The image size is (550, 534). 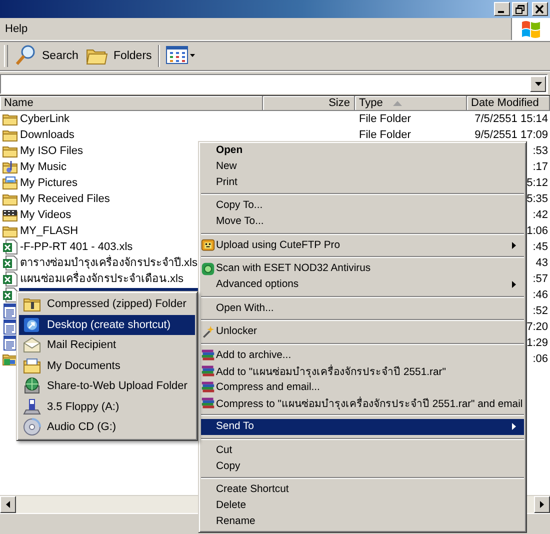 I want to click on file-name: MY_FLASH, so click(x=49, y=231).